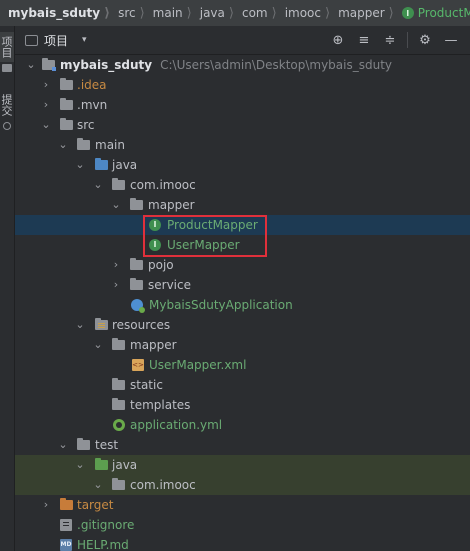 The width and height of the screenshot is (470, 551). I want to click on breadcrumb-main: main ⟩, so click(170, 13).